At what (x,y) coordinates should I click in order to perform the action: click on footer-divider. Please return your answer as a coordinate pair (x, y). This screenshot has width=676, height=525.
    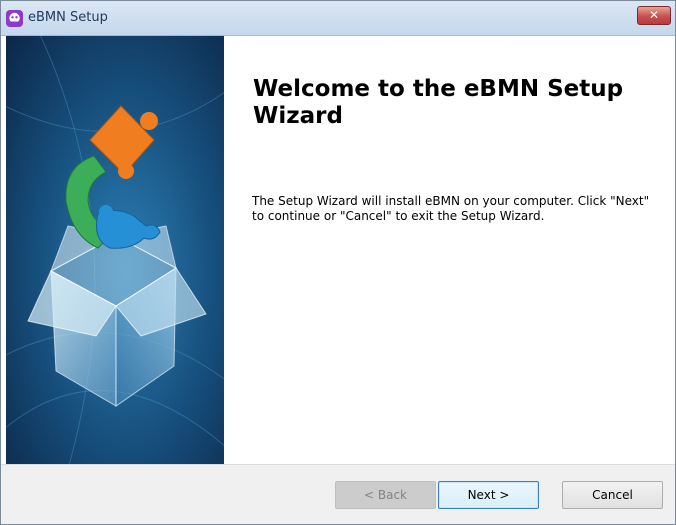
    Looking at the image, I should click on (338, 464).